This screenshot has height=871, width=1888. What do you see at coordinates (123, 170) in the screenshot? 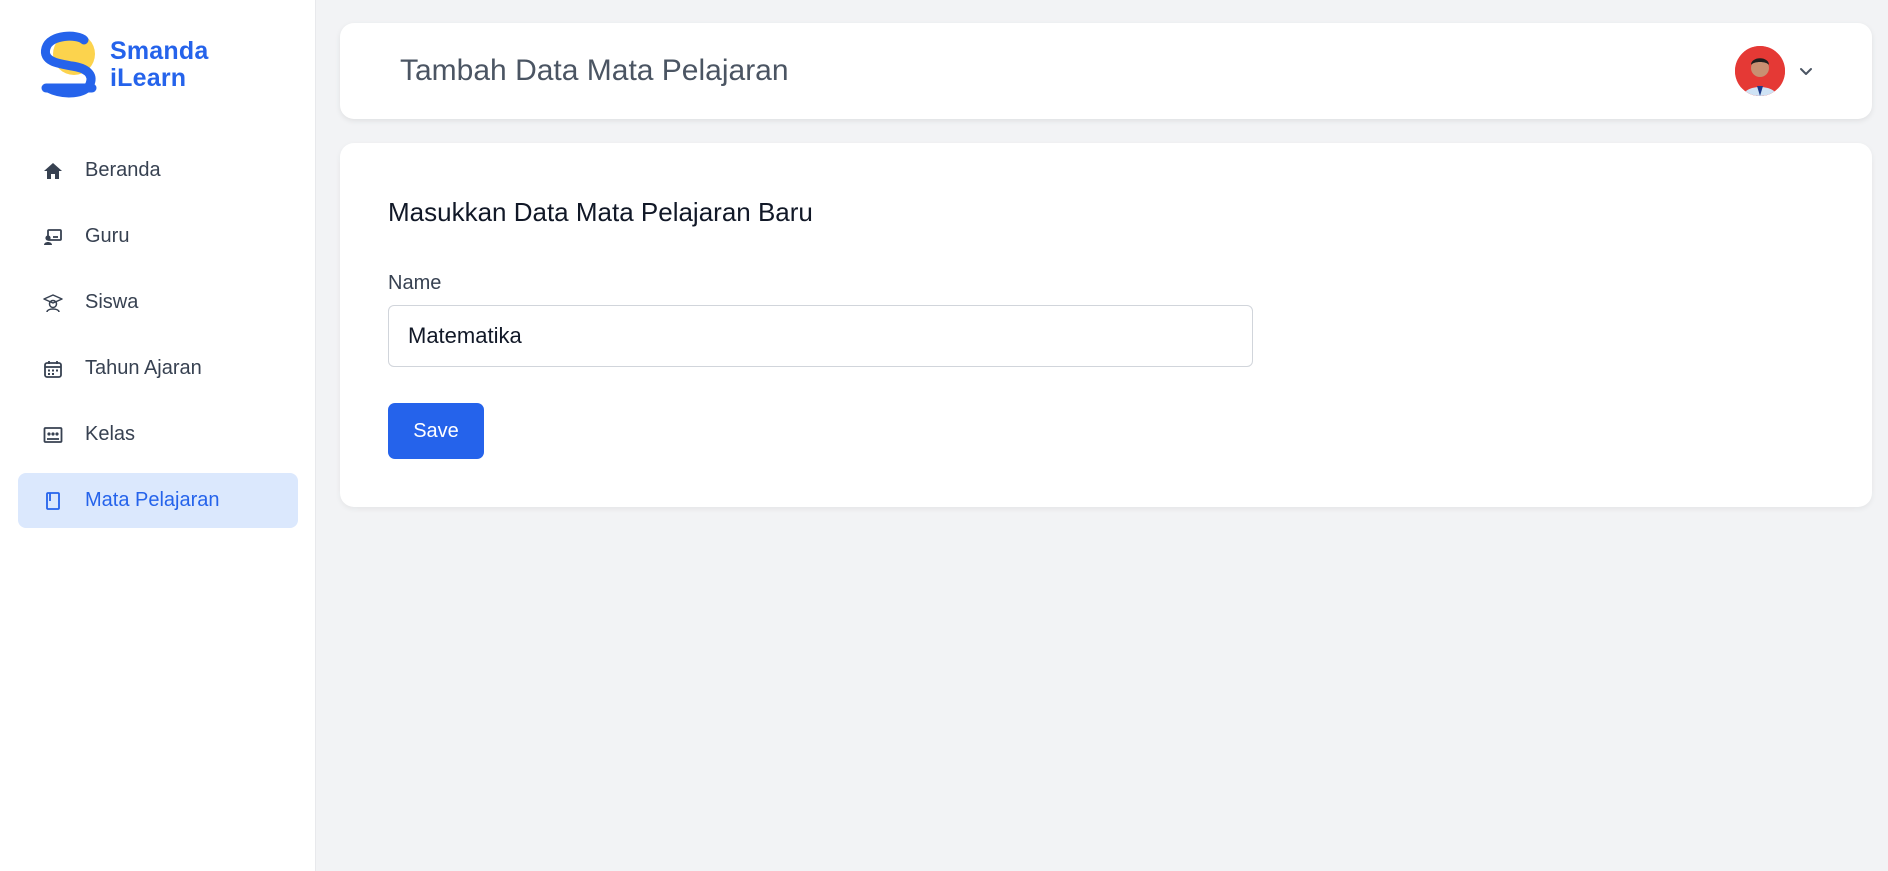
I see `sidebar-item-label: Beranda` at bounding box center [123, 170].